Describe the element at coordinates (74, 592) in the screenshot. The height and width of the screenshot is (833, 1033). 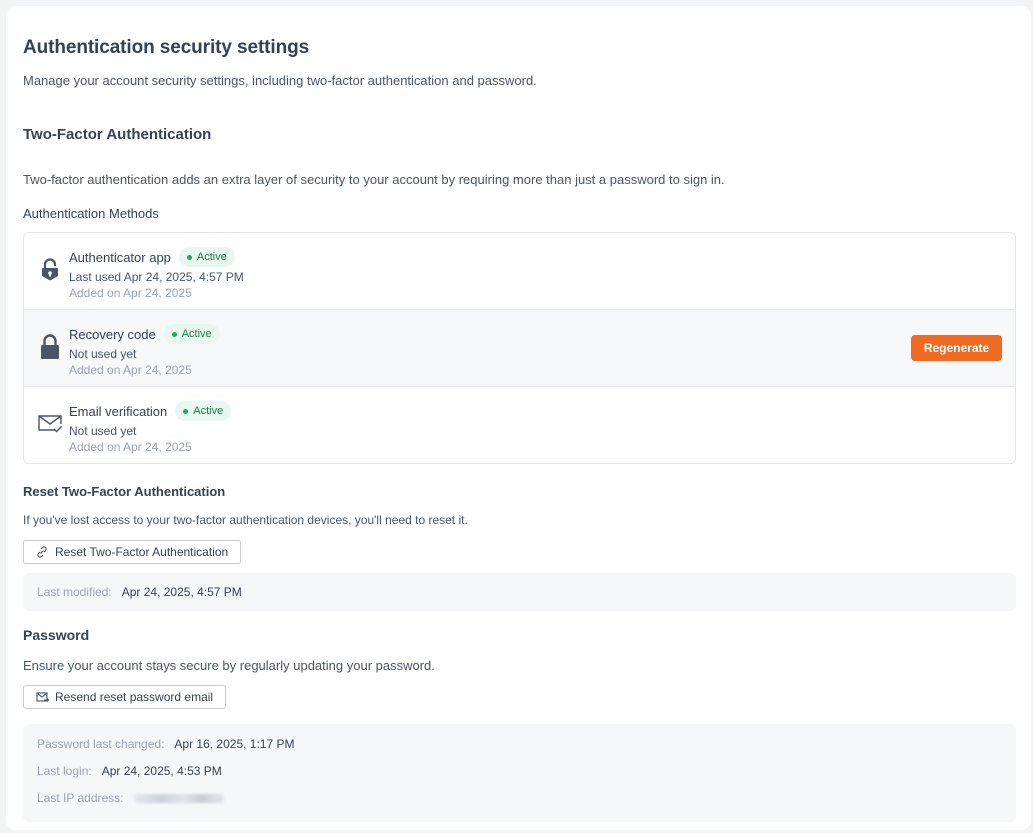
I see `last-modified-label: Last modified:` at that location.